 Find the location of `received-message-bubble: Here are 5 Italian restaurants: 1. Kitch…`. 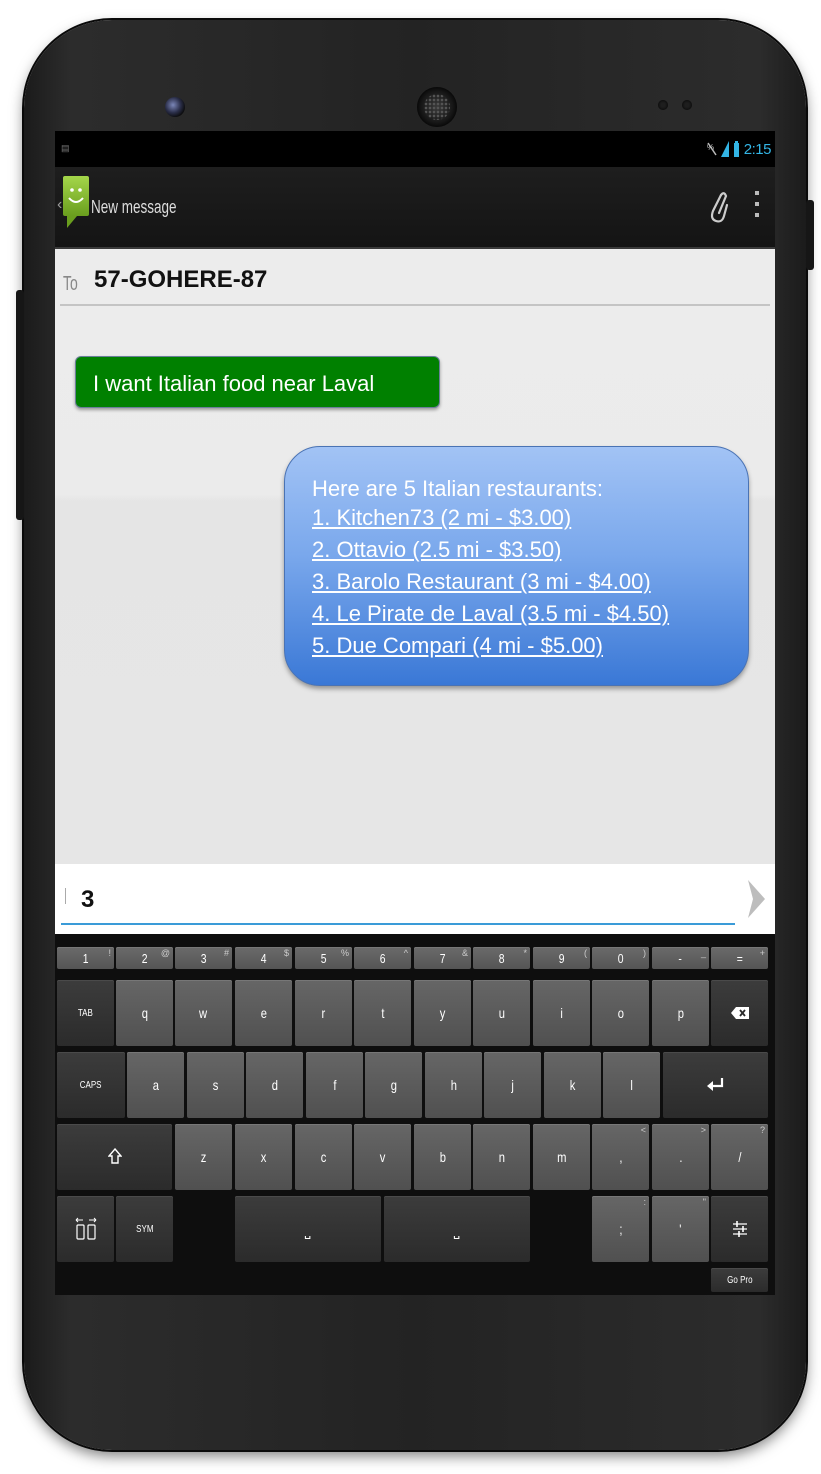

received-message-bubble: Here are 5 Italian restaurants: 1. Kitch… is located at coordinates (516, 566).